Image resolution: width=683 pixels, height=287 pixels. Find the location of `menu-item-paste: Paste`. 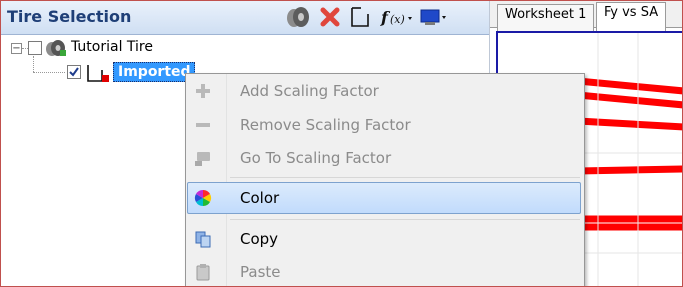

menu-item-paste: Paste is located at coordinates (384, 271).